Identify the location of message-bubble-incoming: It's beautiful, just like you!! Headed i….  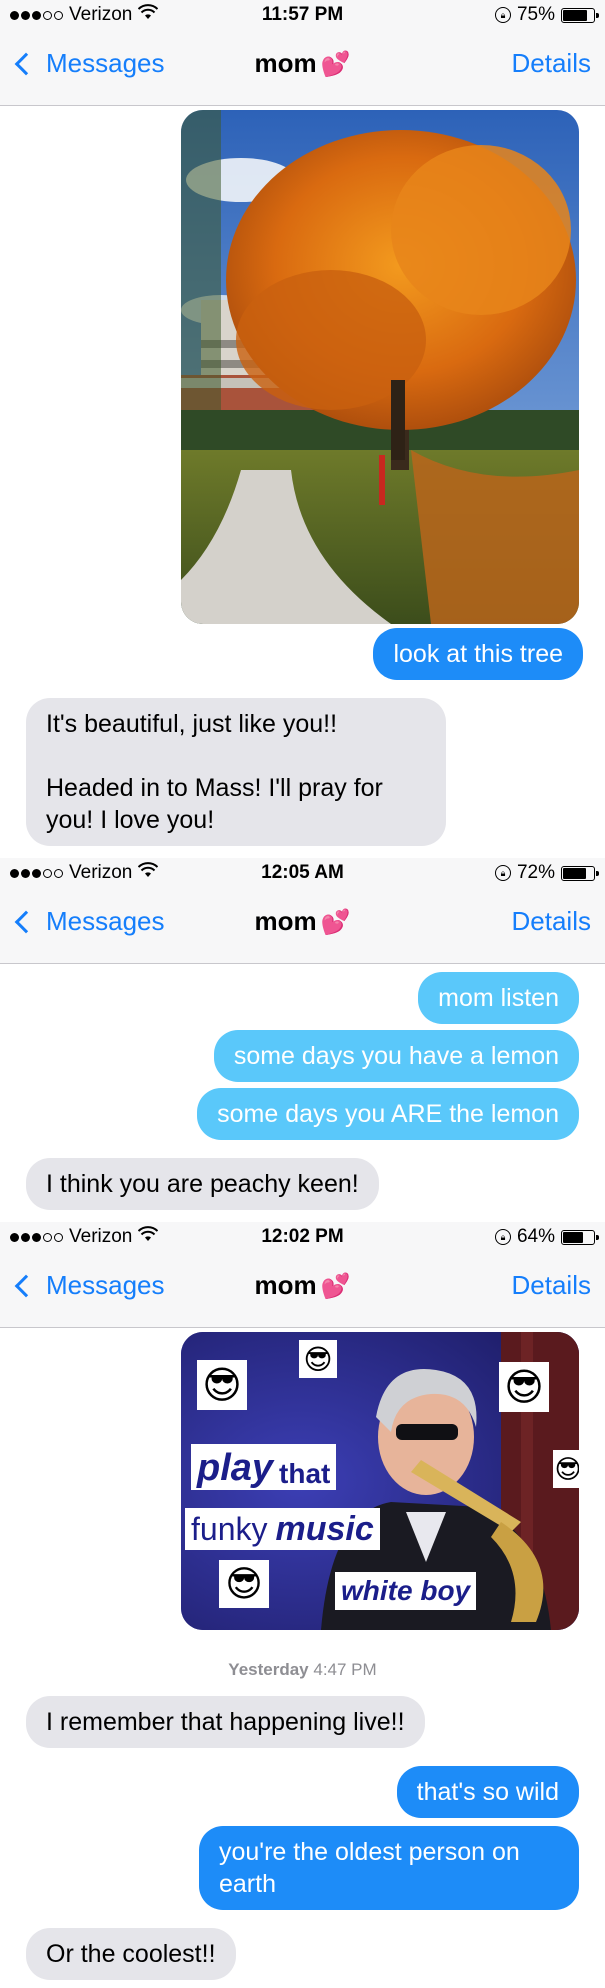
(236, 772).